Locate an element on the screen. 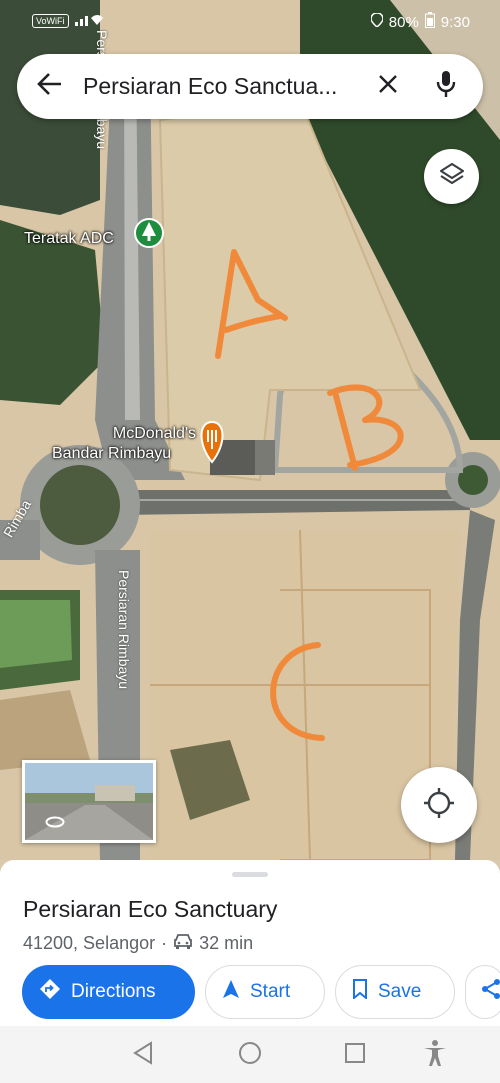 The image size is (500, 1083). directions-button: Directions is located at coordinates (108, 992).